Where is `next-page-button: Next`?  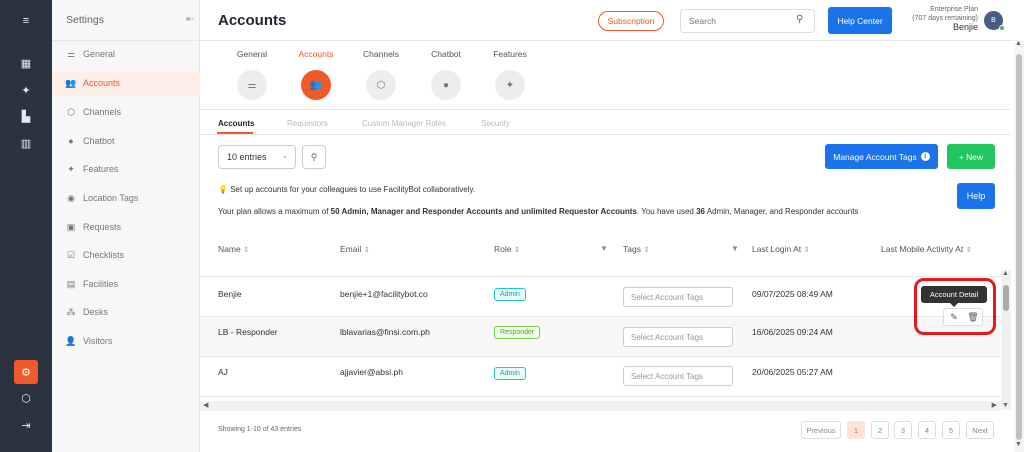 next-page-button: Next is located at coordinates (980, 430).